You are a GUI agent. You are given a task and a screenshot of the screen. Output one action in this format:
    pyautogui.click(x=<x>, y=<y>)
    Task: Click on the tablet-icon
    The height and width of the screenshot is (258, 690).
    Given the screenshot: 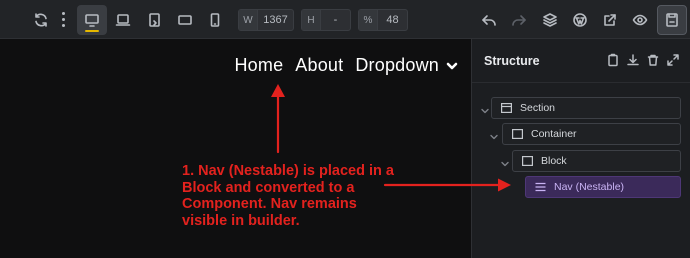 What is the action you would take?
    pyautogui.click(x=185, y=20)
    